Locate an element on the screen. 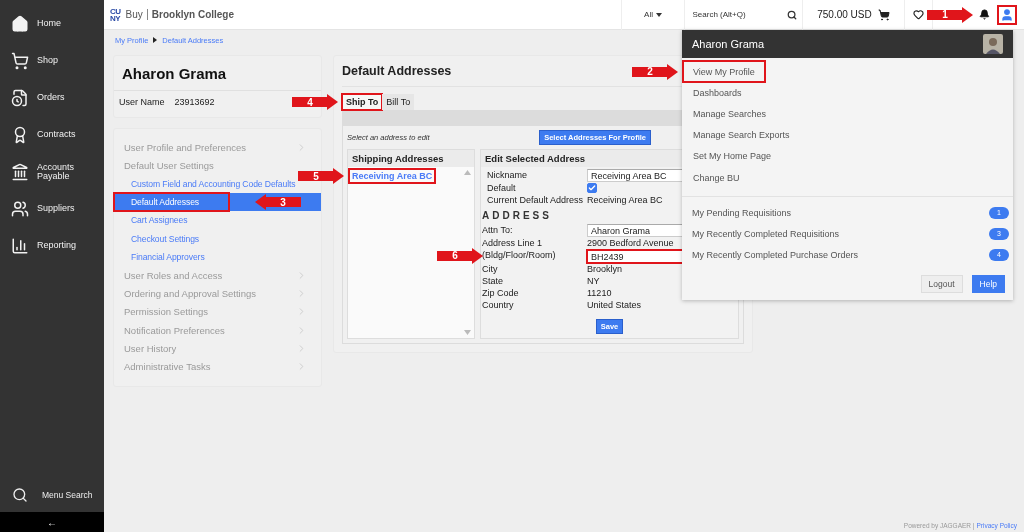 The image size is (1024, 532). callout-arrow: 1 is located at coordinates (950, 14).